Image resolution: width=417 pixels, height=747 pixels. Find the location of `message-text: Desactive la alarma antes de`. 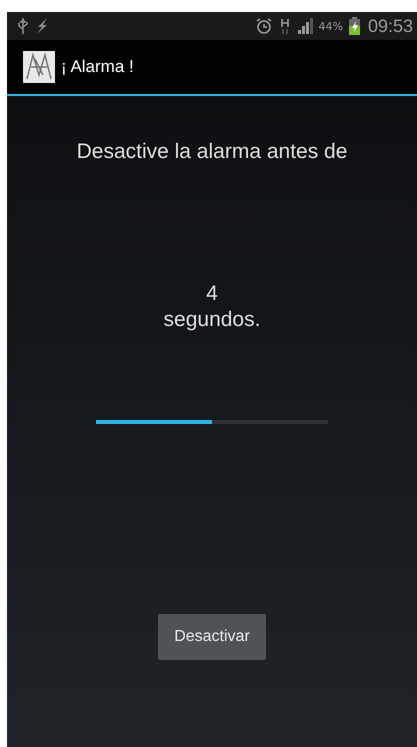

message-text: Desactive la alarma antes de is located at coordinates (212, 152).